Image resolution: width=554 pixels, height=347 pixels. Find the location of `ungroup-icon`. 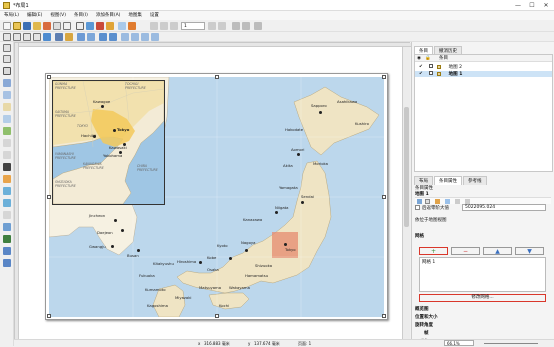

ungroup-icon is located at coordinates (91, 37).